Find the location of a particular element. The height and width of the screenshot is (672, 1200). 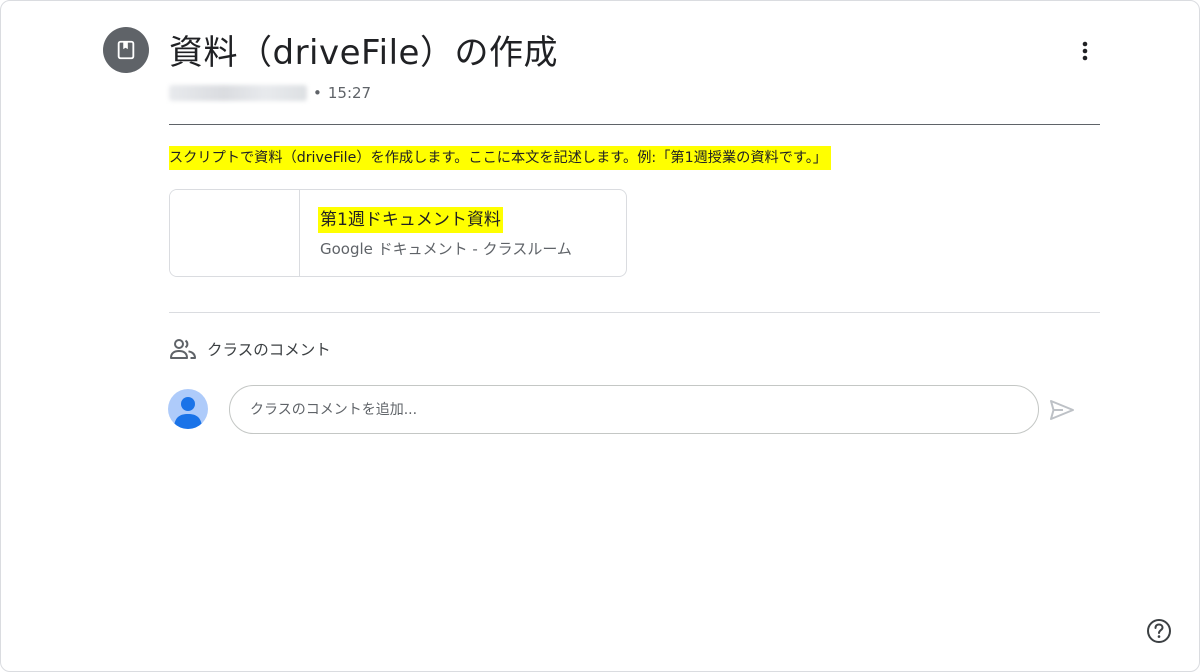

bookmark-icon is located at coordinates (126, 50).